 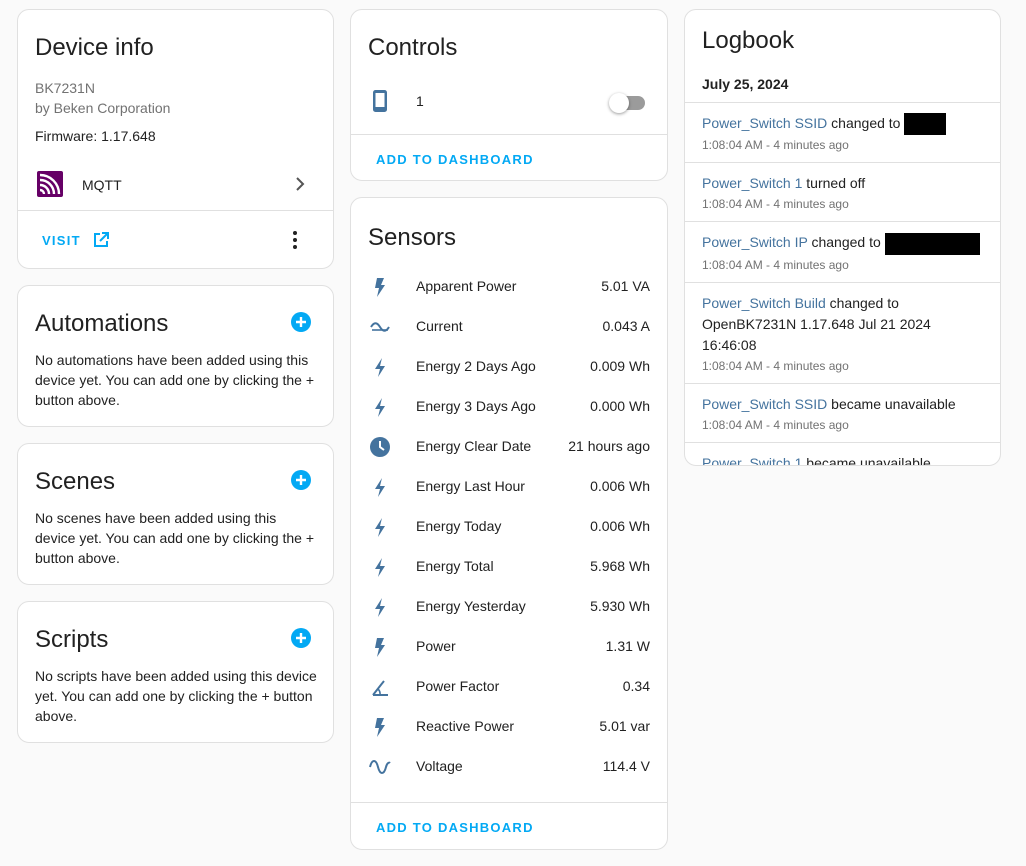 I want to click on logbook-entity-link: Power_Switch IP, so click(x=755, y=242).